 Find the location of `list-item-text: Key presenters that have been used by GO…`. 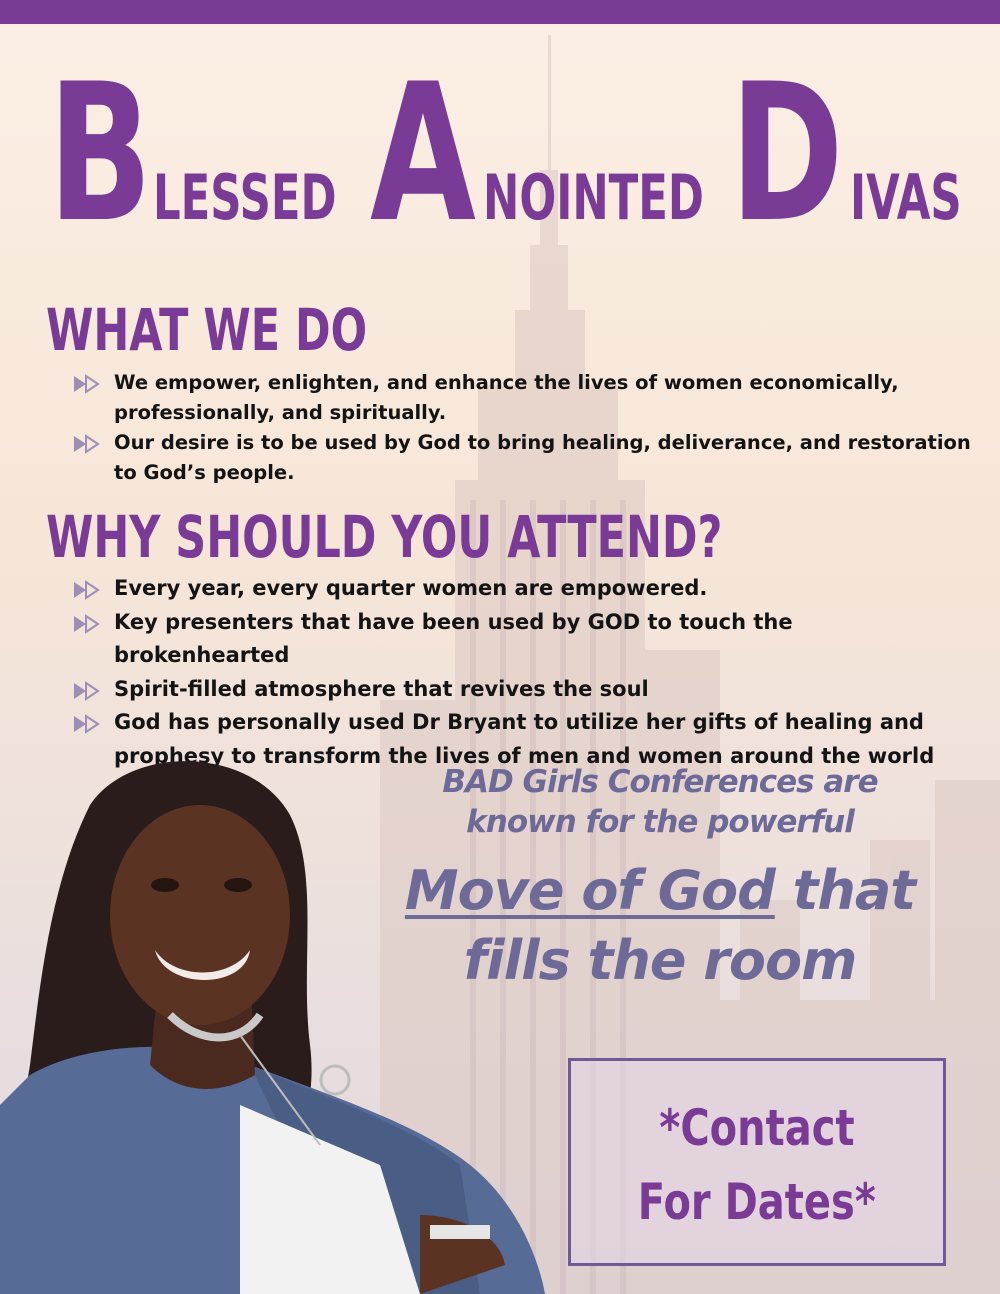

list-item-text: Key presenters that have been used by GO… is located at coordinates (453, 638).